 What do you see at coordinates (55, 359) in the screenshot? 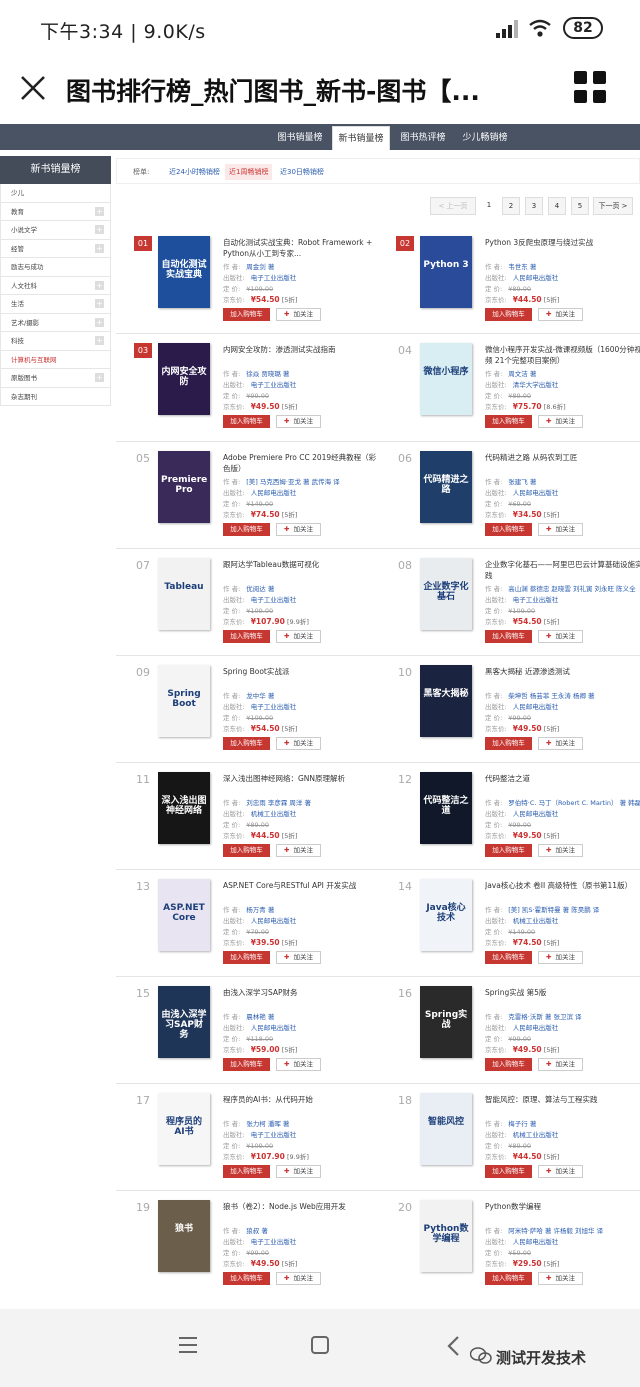
I see `sidebar-item: 计算机与互联网` at bounding box center [55, 359].